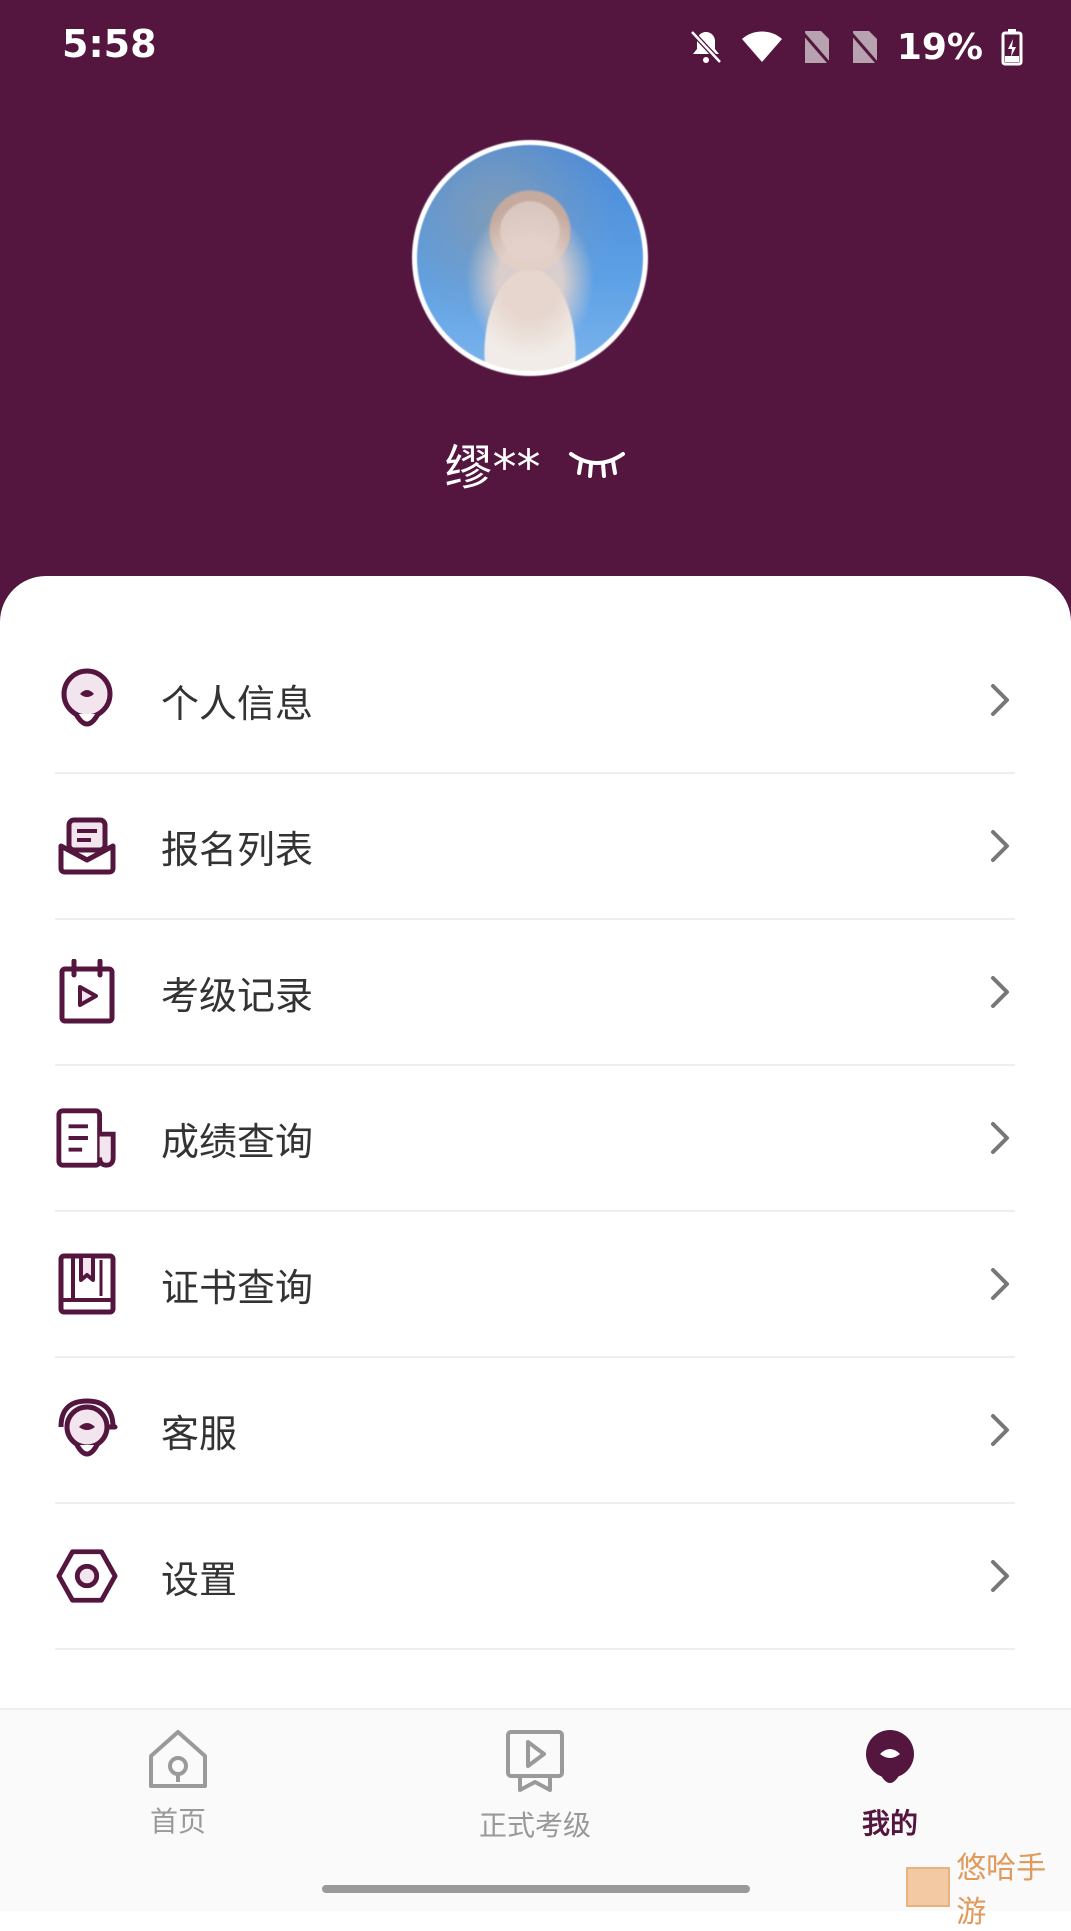 The height and width of the screenshot is (1931, 1071). Describe the element at coordinates (199, 1579) in the screenshot. I see `menu-label-settings: 设置` at that location.